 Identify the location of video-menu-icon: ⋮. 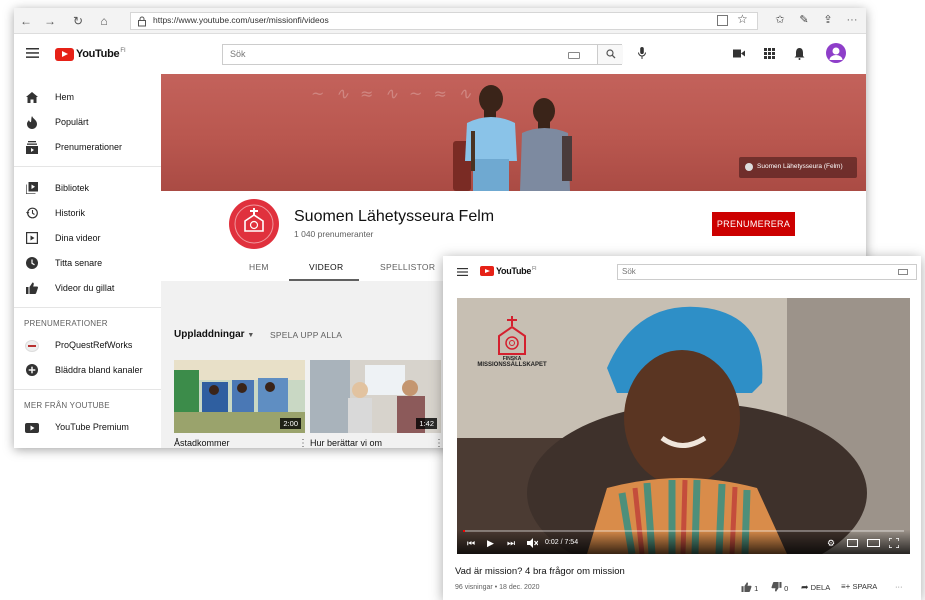
(303, 443).